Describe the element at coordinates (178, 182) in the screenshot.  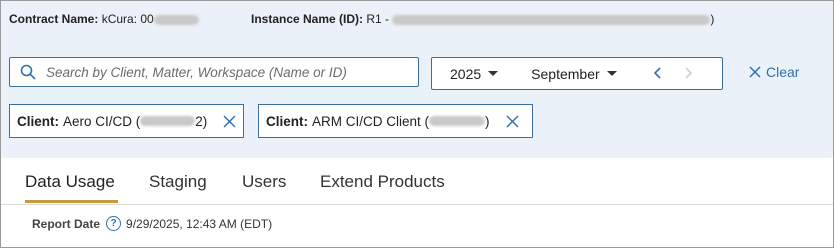
I see `tab-staging: Staging` at that location.